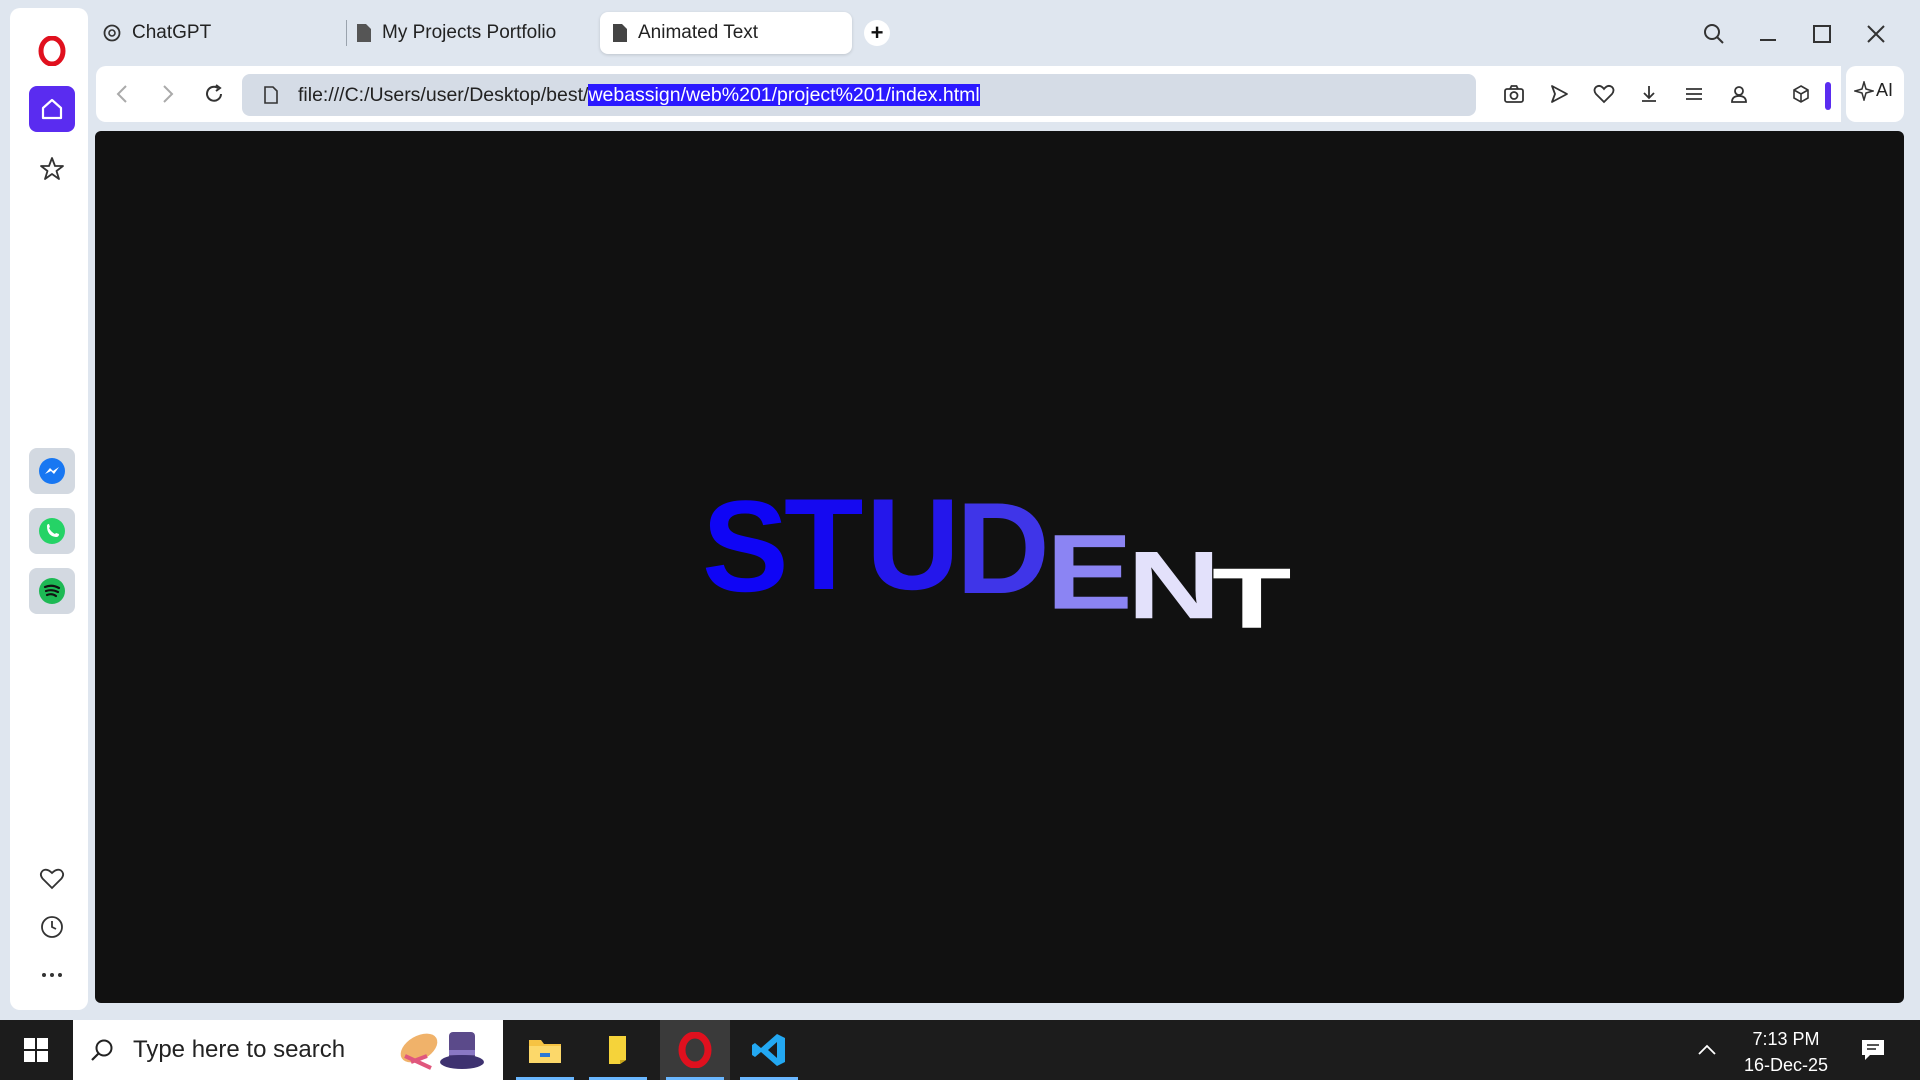 The image size is (1920, 1080). I want to click on history-button, so click(52, 927).